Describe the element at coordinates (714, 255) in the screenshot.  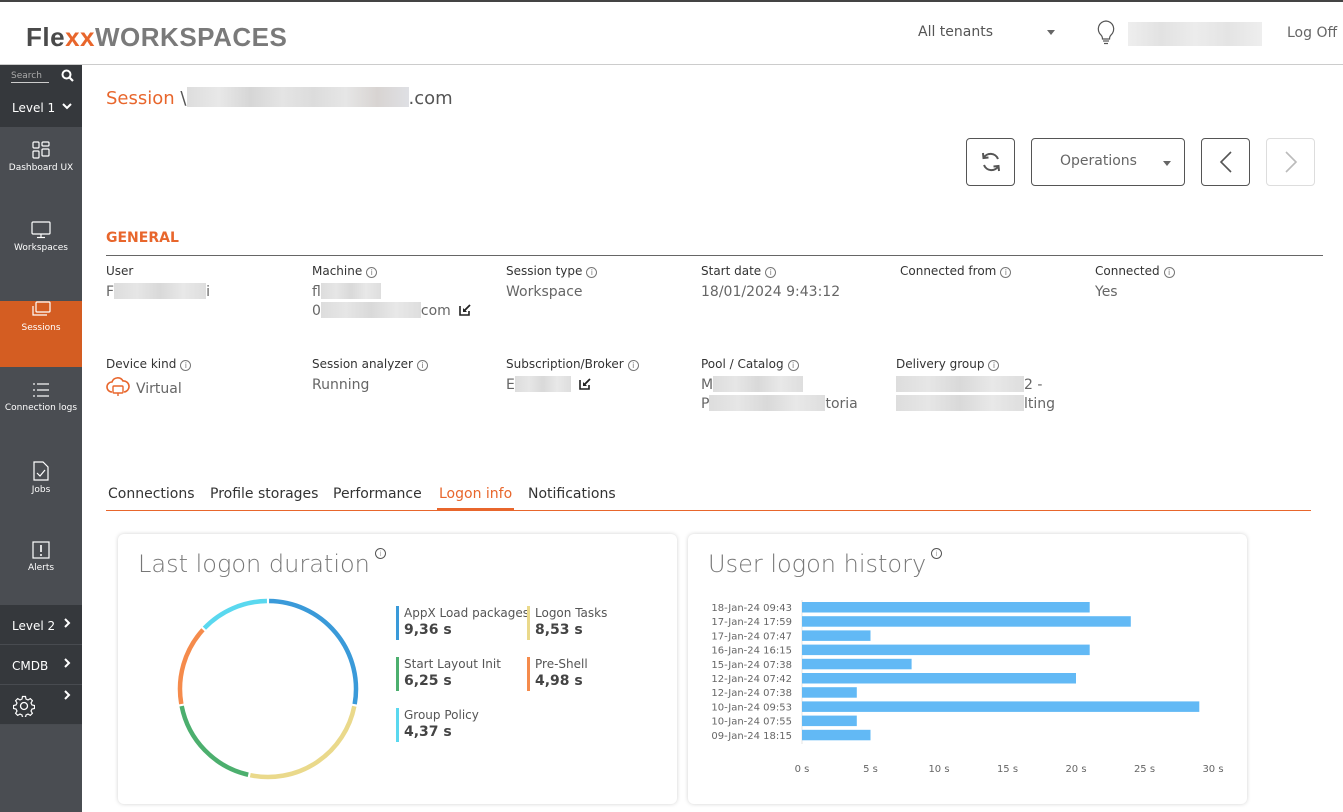
I see `general-divider` at that location.